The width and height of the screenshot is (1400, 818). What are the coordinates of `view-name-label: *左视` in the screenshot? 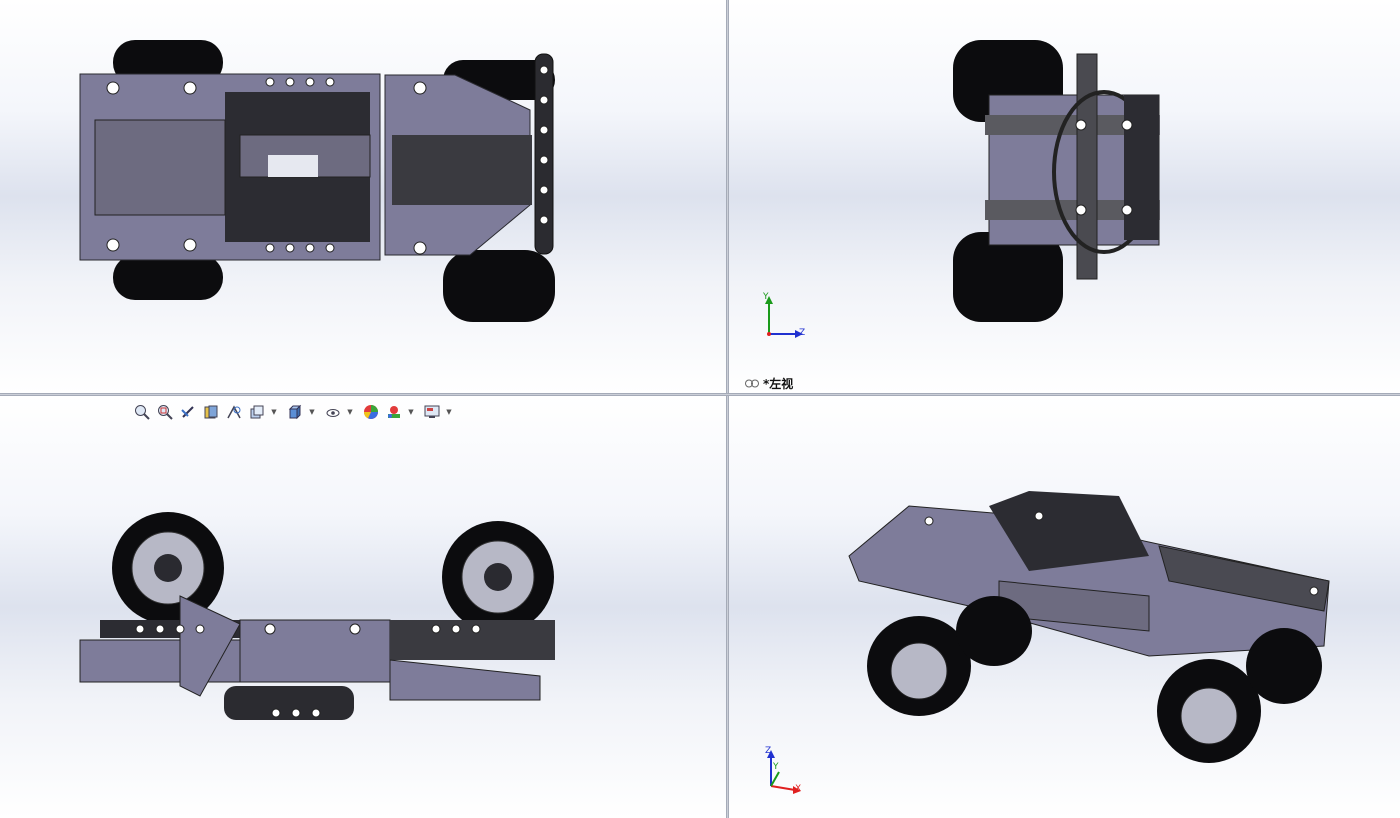 It's located at (769, 383).